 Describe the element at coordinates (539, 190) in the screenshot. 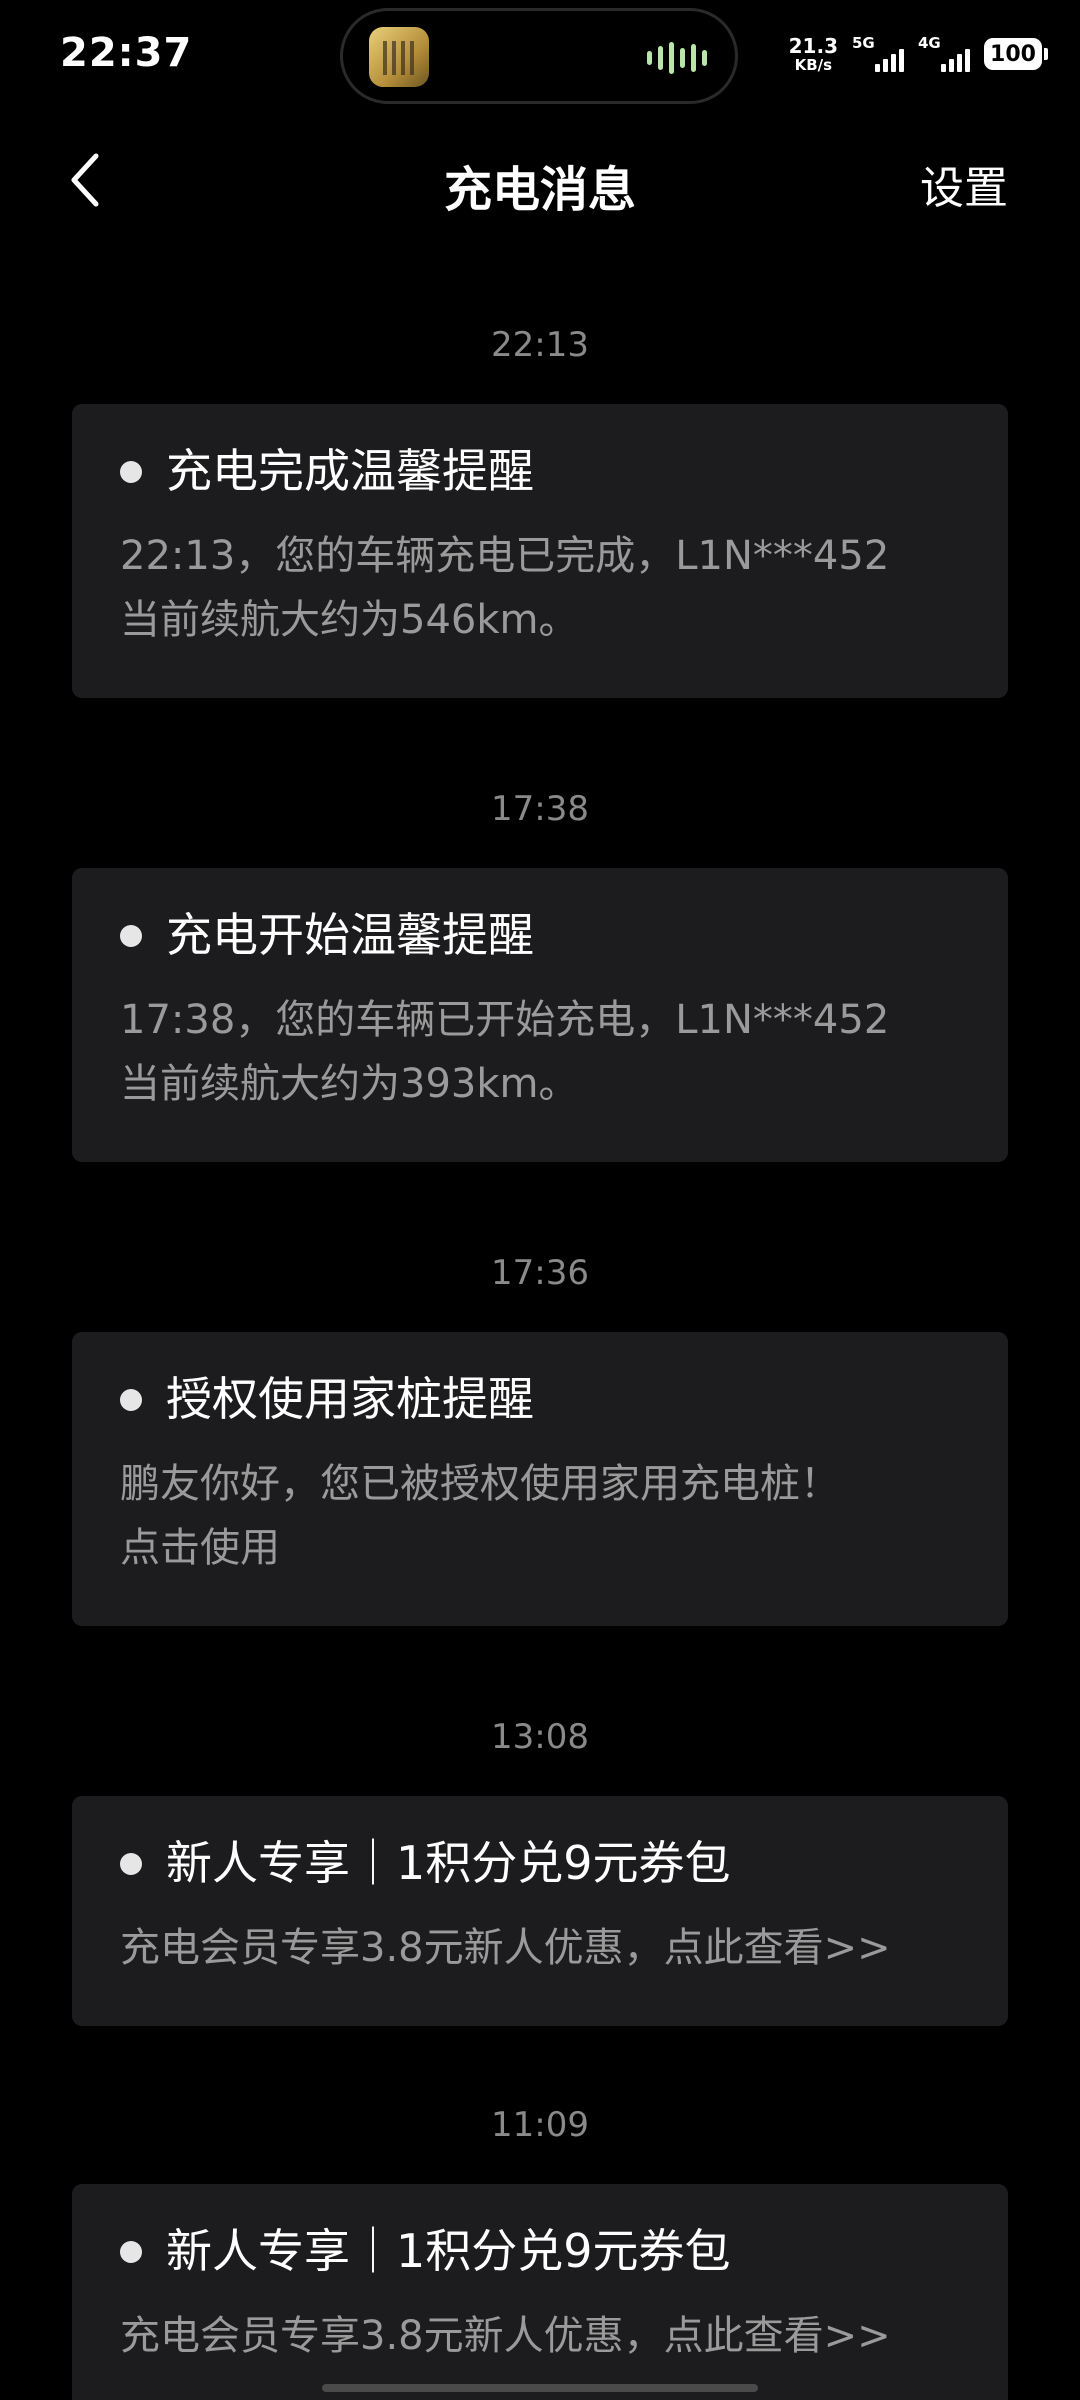

I see `page-title: 充电消息` at that location.